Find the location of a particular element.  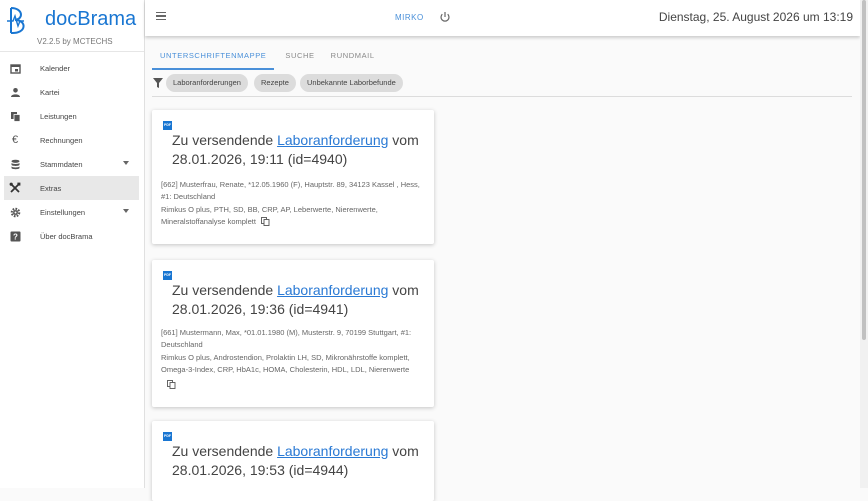

sidebar-item-label: Kartei is located at coordinates (50, 92).